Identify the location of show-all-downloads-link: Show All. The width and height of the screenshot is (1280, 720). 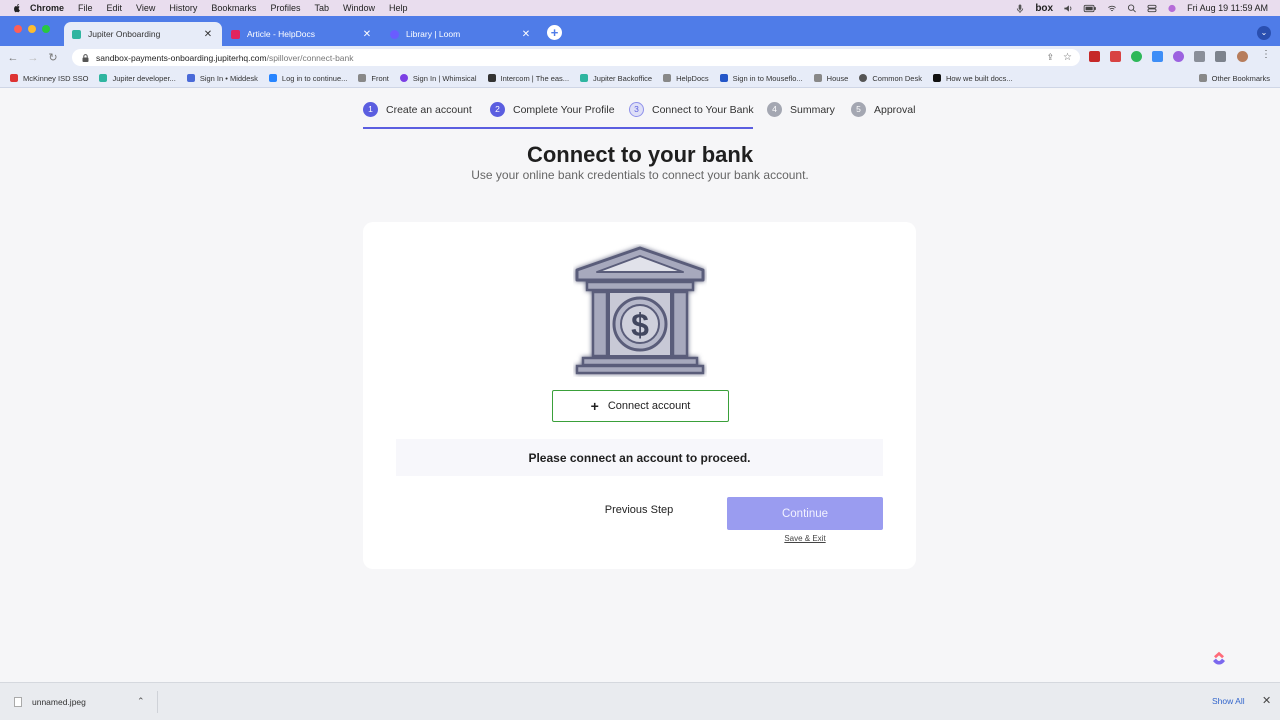
(1228, 701).